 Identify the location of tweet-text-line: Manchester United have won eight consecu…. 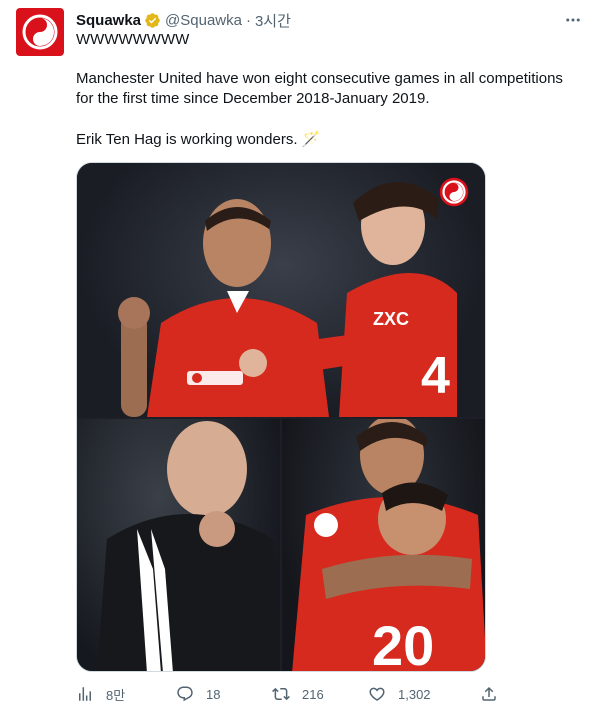
(319, 78).